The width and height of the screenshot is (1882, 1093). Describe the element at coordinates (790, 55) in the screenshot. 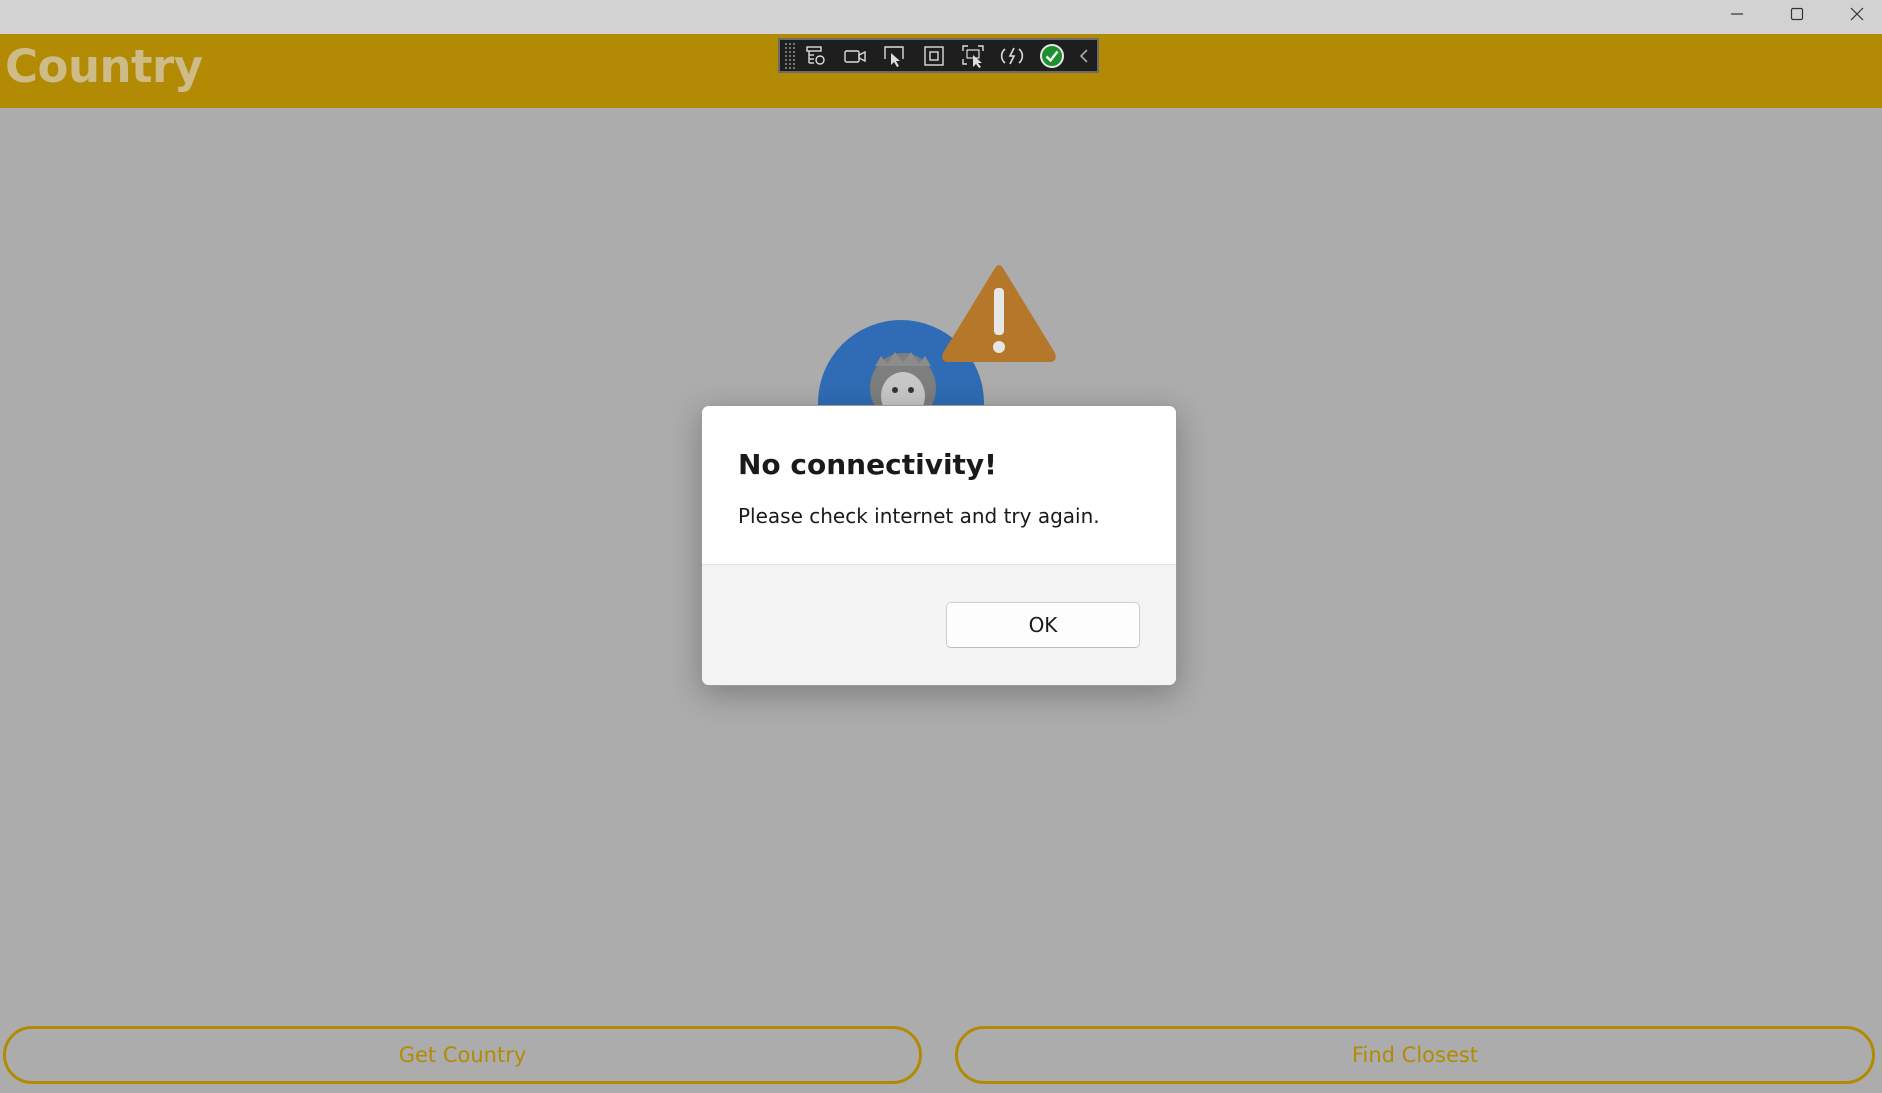

I see `toolbar-grip` at that location.